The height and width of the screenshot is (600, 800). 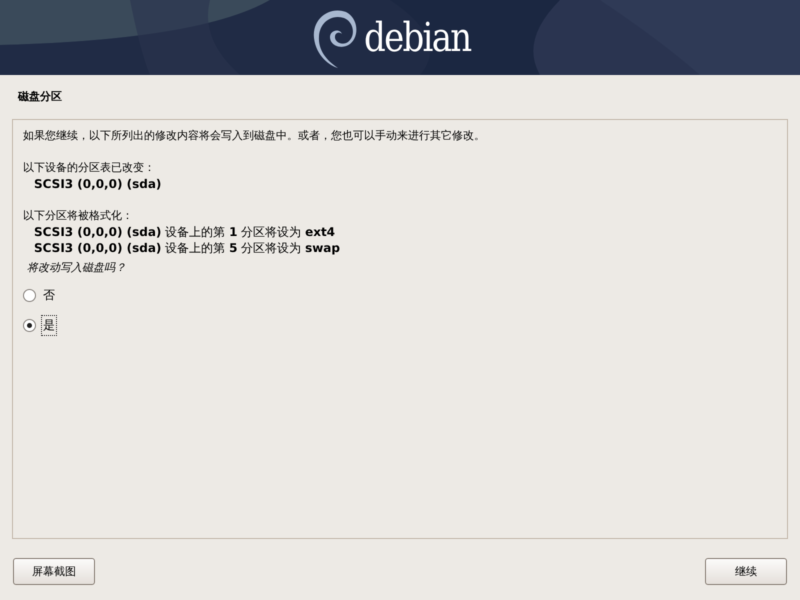 I want to click on continue-button: 继续, so click(x=746, y=571).